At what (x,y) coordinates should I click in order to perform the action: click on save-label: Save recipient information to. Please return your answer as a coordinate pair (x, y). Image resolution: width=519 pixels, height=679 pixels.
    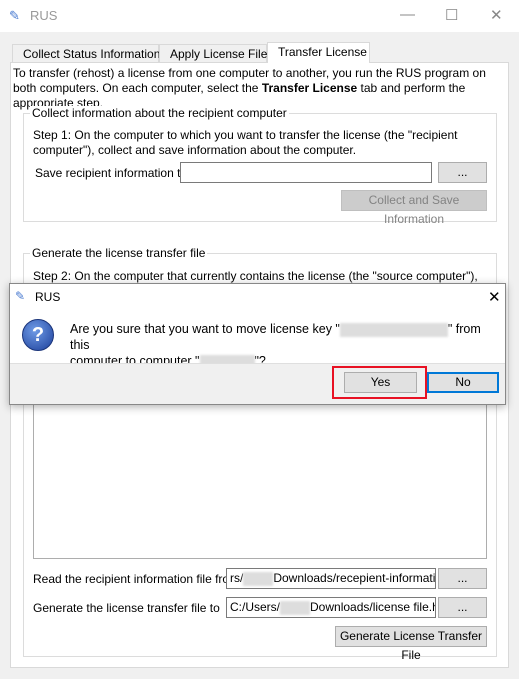
    Looking at the image, I should click on (111, 173).